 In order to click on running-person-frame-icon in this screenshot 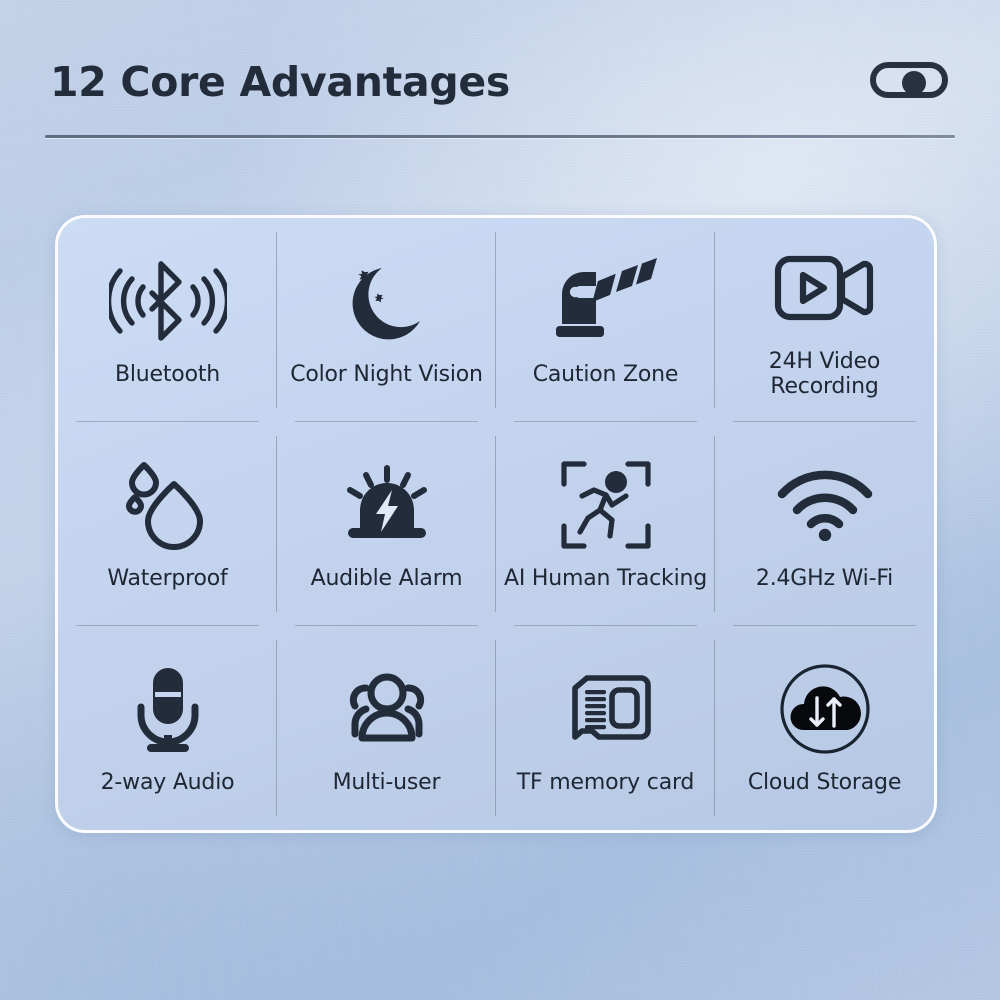, I will do `click(606, 505)`.